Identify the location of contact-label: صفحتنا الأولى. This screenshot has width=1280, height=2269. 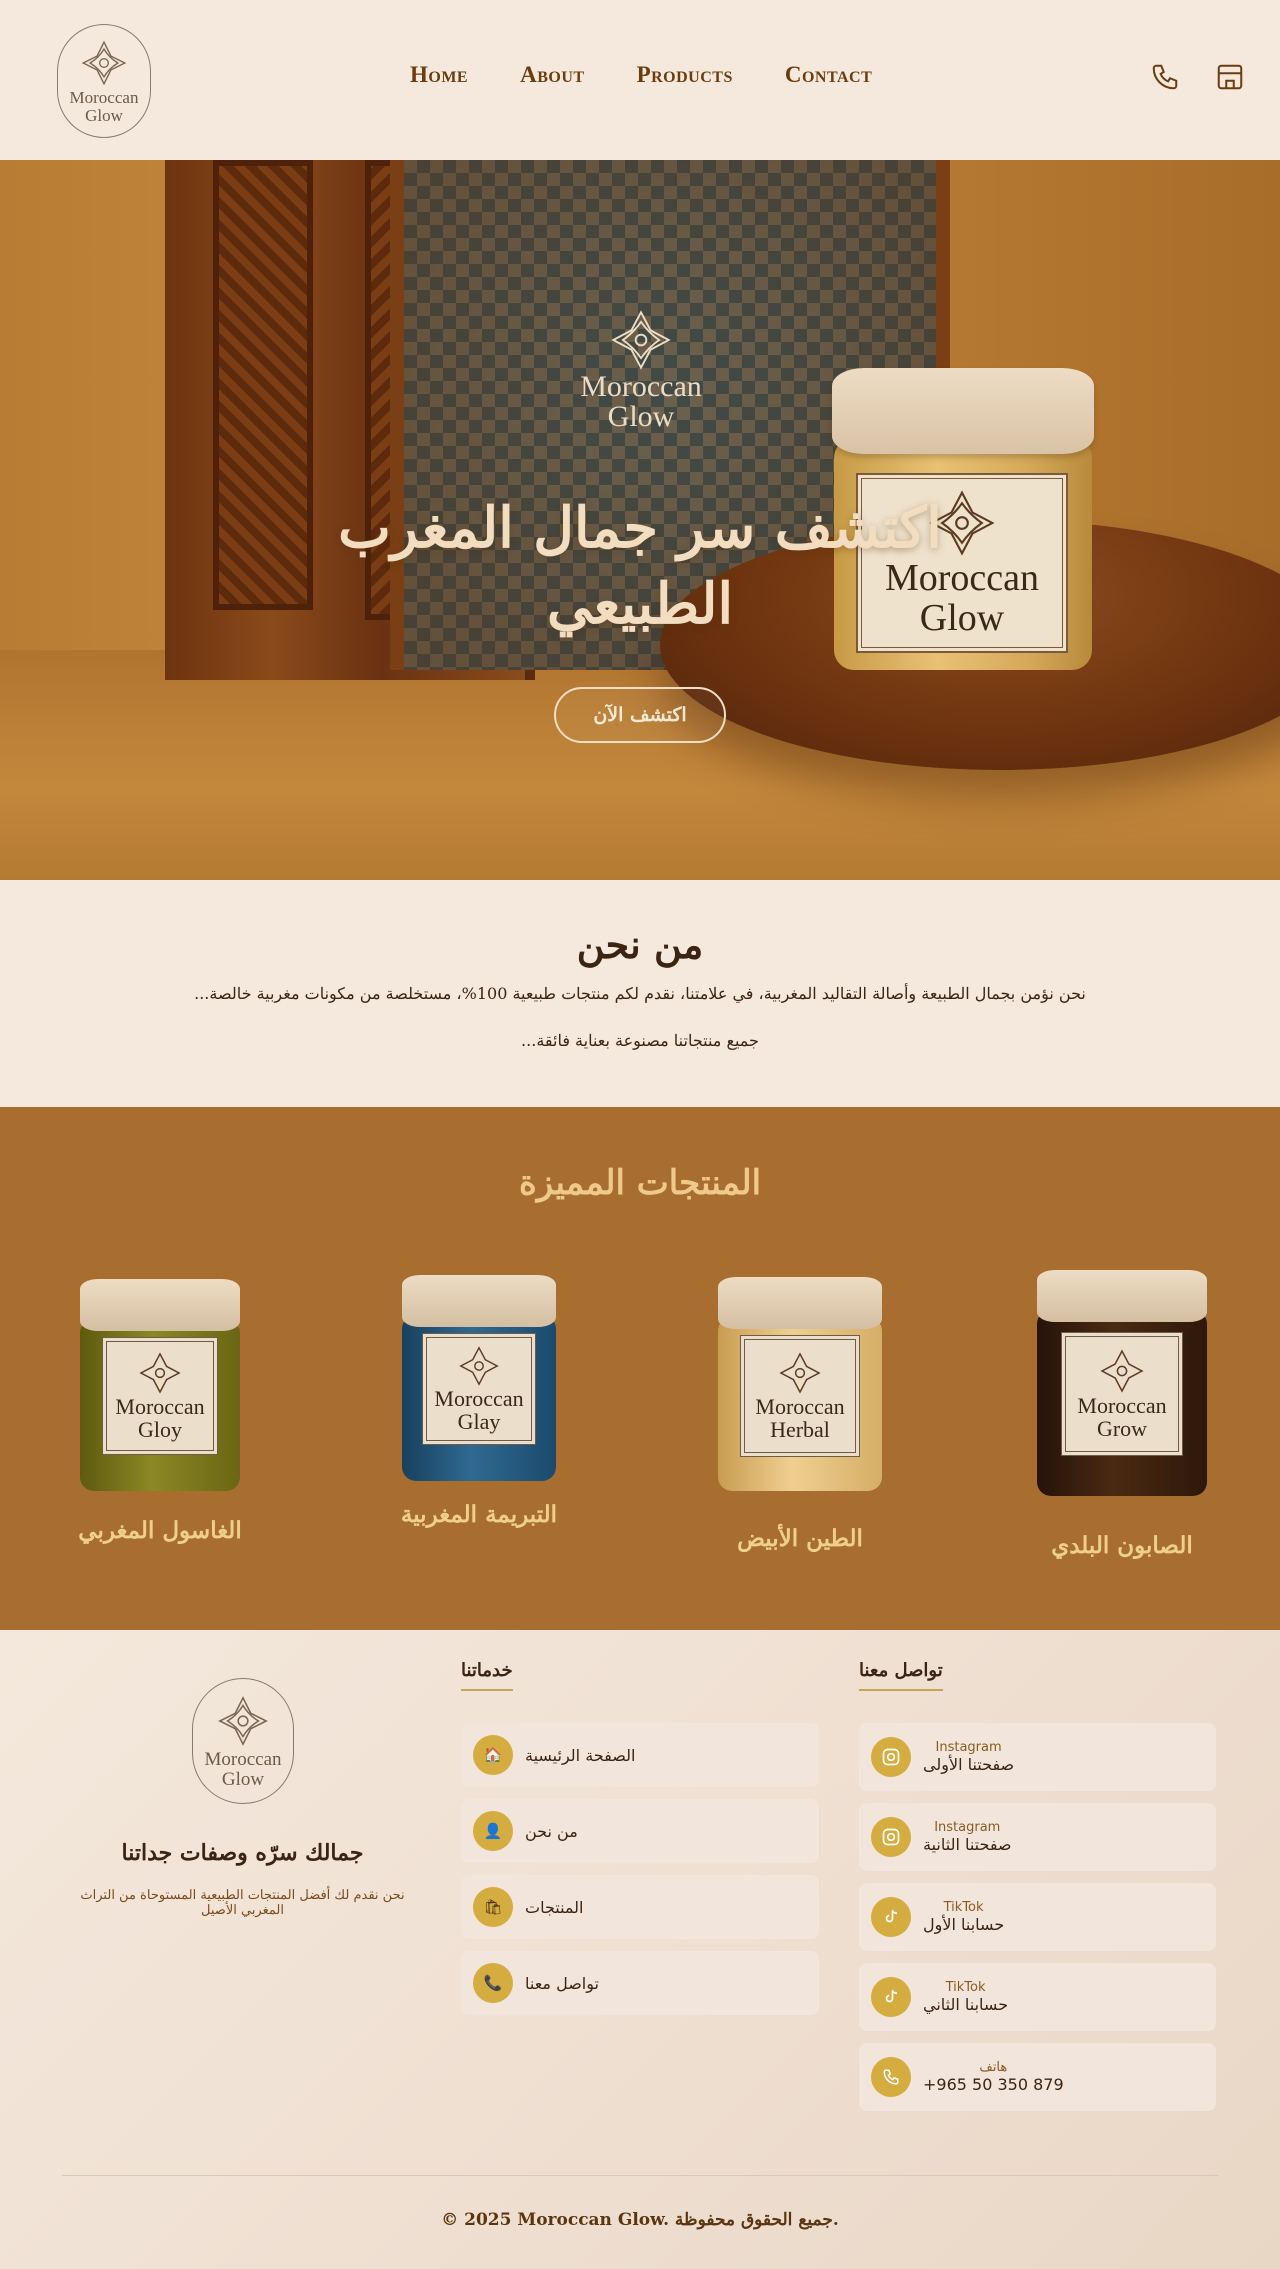
(969, 1764).